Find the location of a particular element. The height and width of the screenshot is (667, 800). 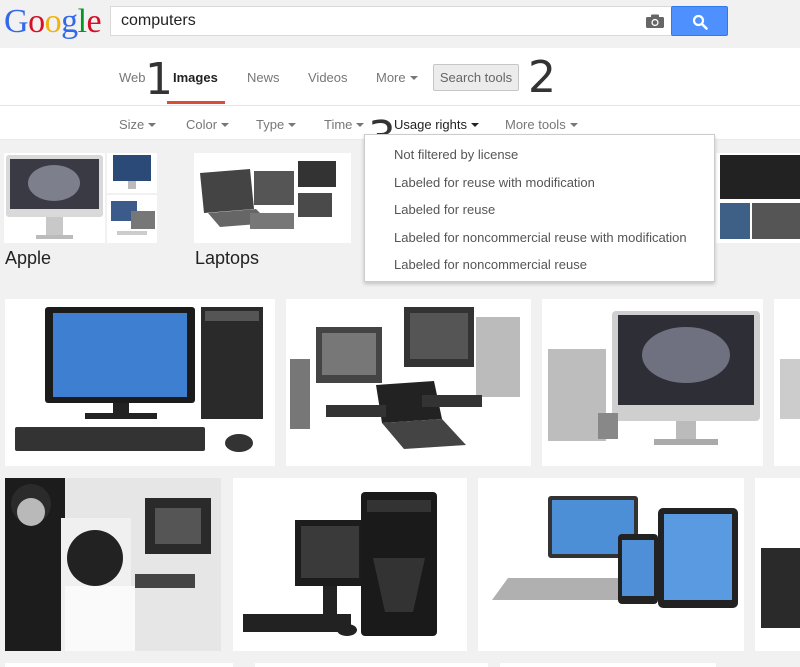

tool-usage-rights-label: Usage rights is located at coordinates (430, 124).